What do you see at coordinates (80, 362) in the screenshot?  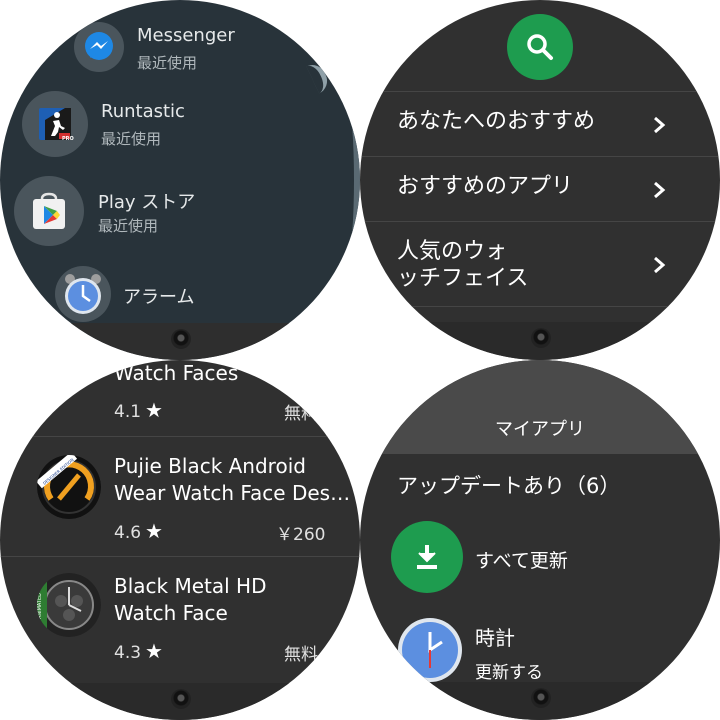 I see `app-thumbnail` at bounding box center [80, 362].